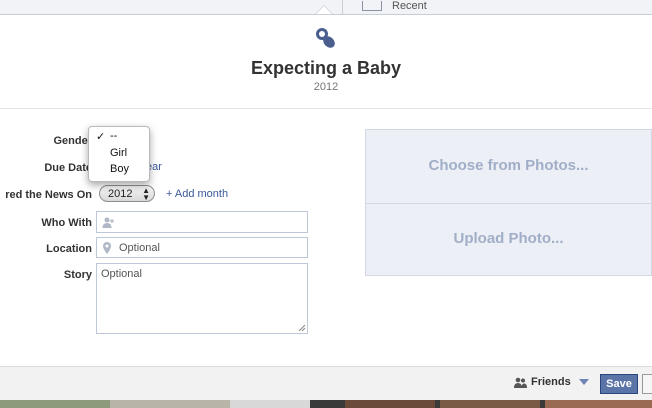 This screenshot has height=408, width=652. Describe the element at coordinates (146, 194) in the screenshot. I see `stepper-arrows-icon: ▲ ▼` at that location.